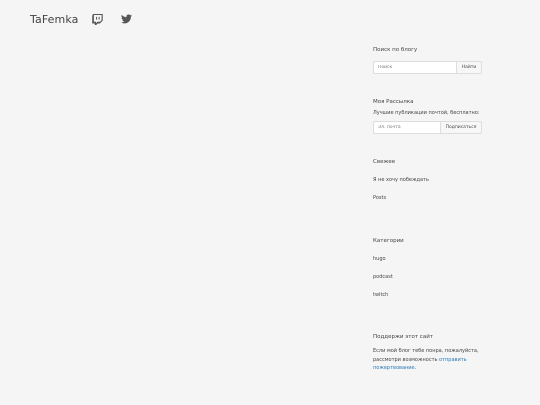 The width and height of the screenshot is (540, 405). What do you see at coordinates (469, 67) in the screenshot?
I see `search-button: Найти` at bounding box center [469, 67].